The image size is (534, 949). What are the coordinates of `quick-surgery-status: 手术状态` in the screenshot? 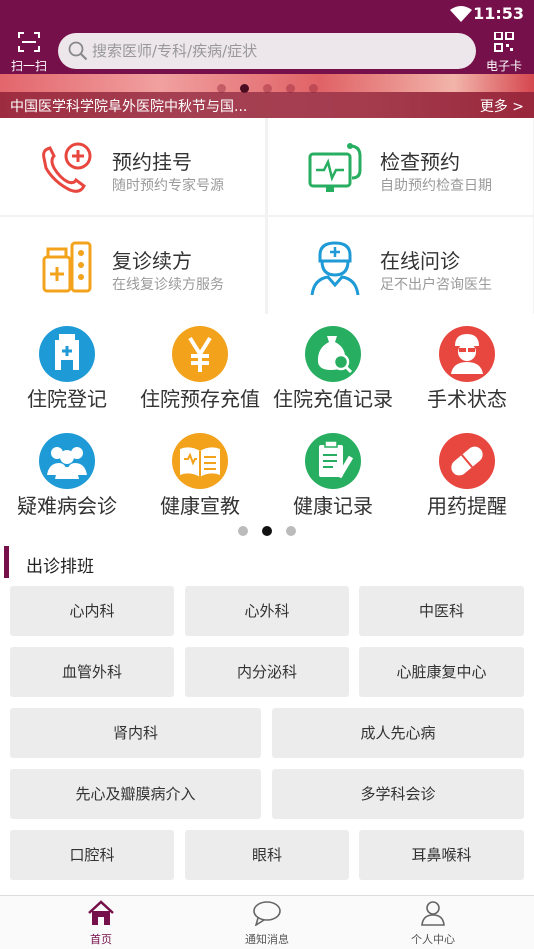 It's located at (467, 369).